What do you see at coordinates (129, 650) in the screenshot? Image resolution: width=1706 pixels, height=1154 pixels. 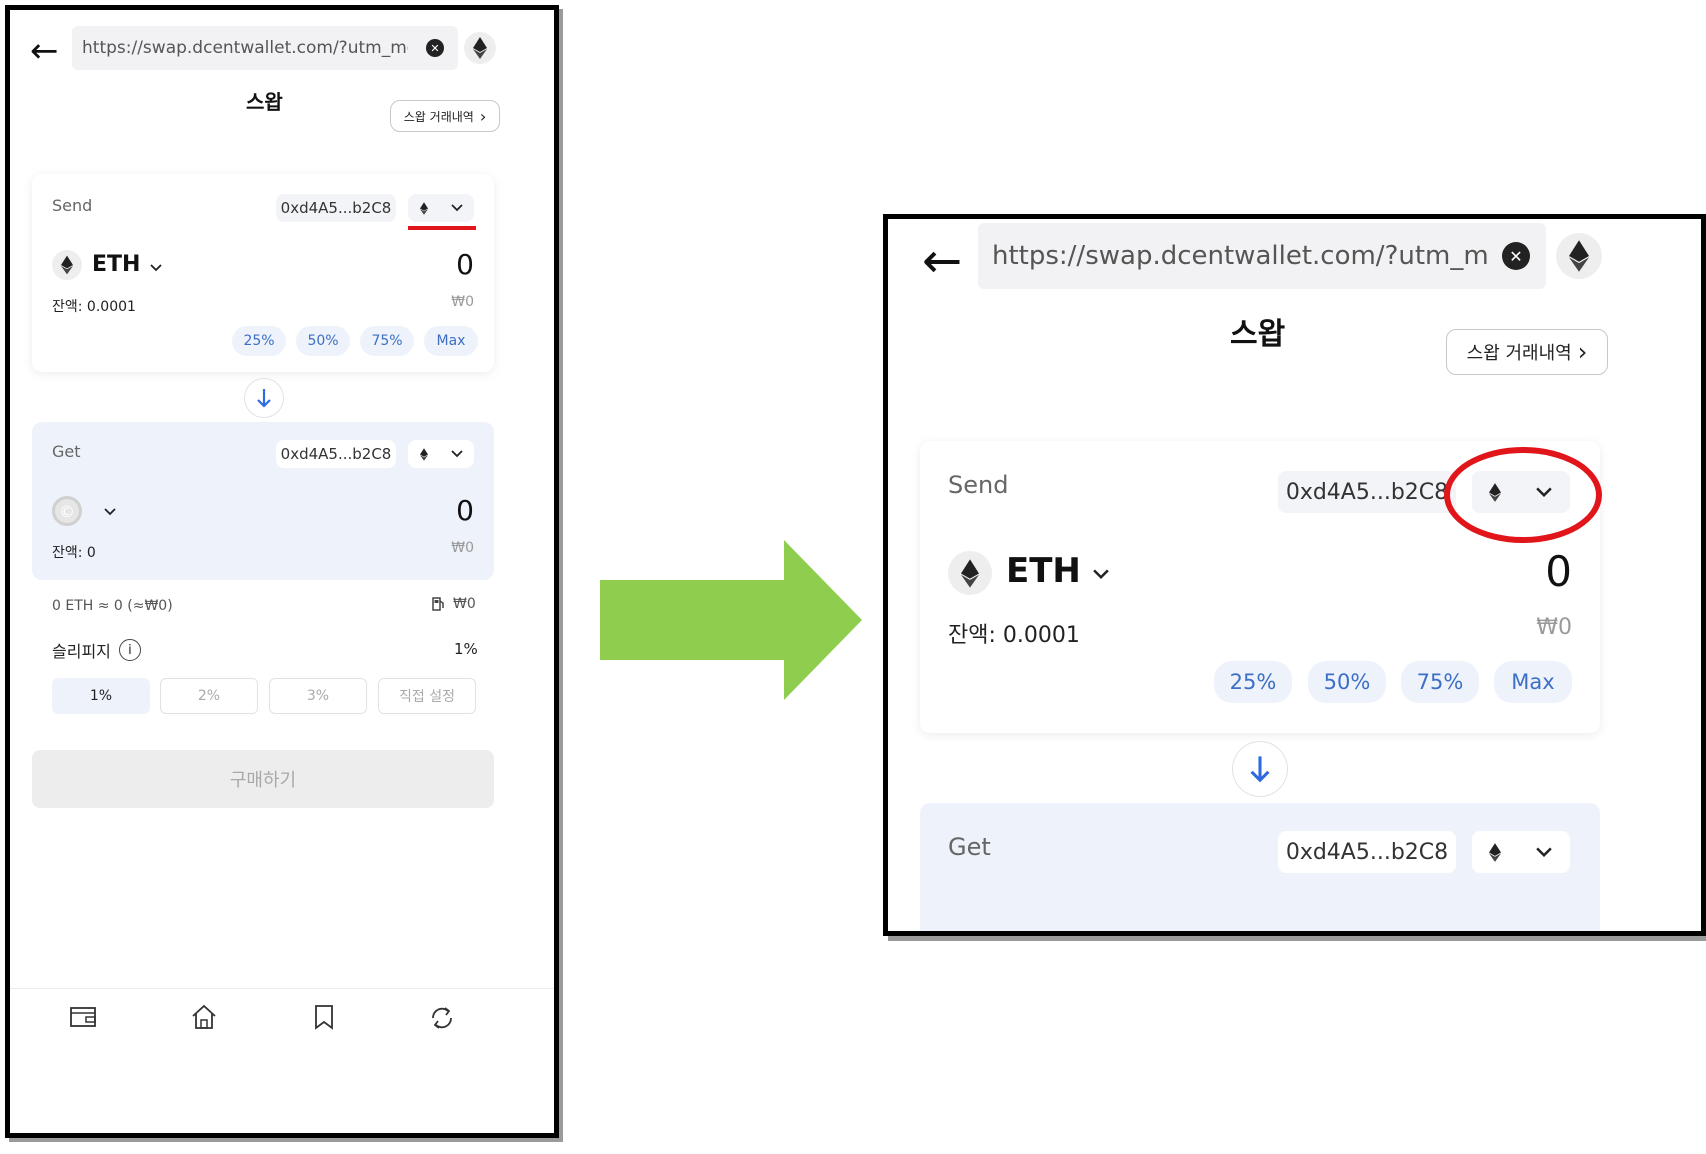 I see `info-icon: i` at bounding box center [129, 650].